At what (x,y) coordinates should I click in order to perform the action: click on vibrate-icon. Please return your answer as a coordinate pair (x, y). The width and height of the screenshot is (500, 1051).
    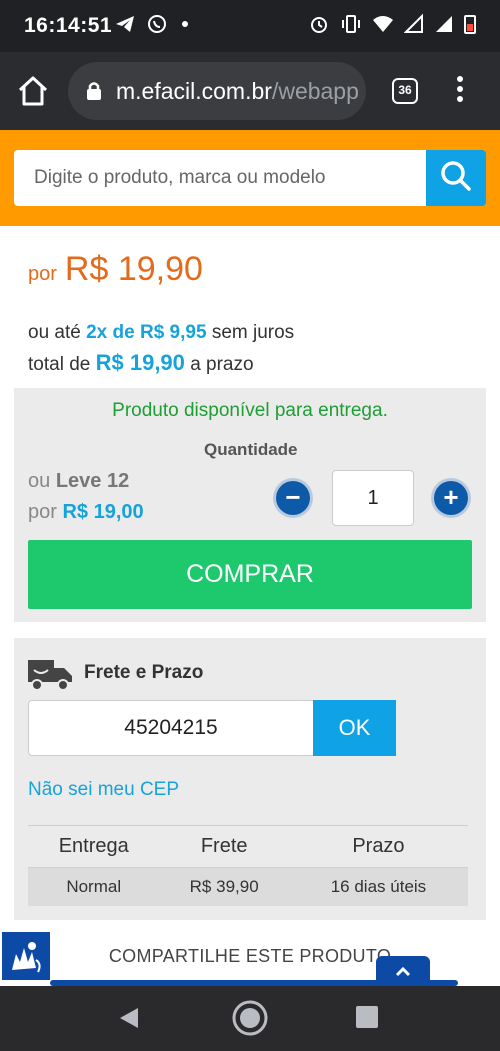
    Looking at the image, I should click on (351, 24).